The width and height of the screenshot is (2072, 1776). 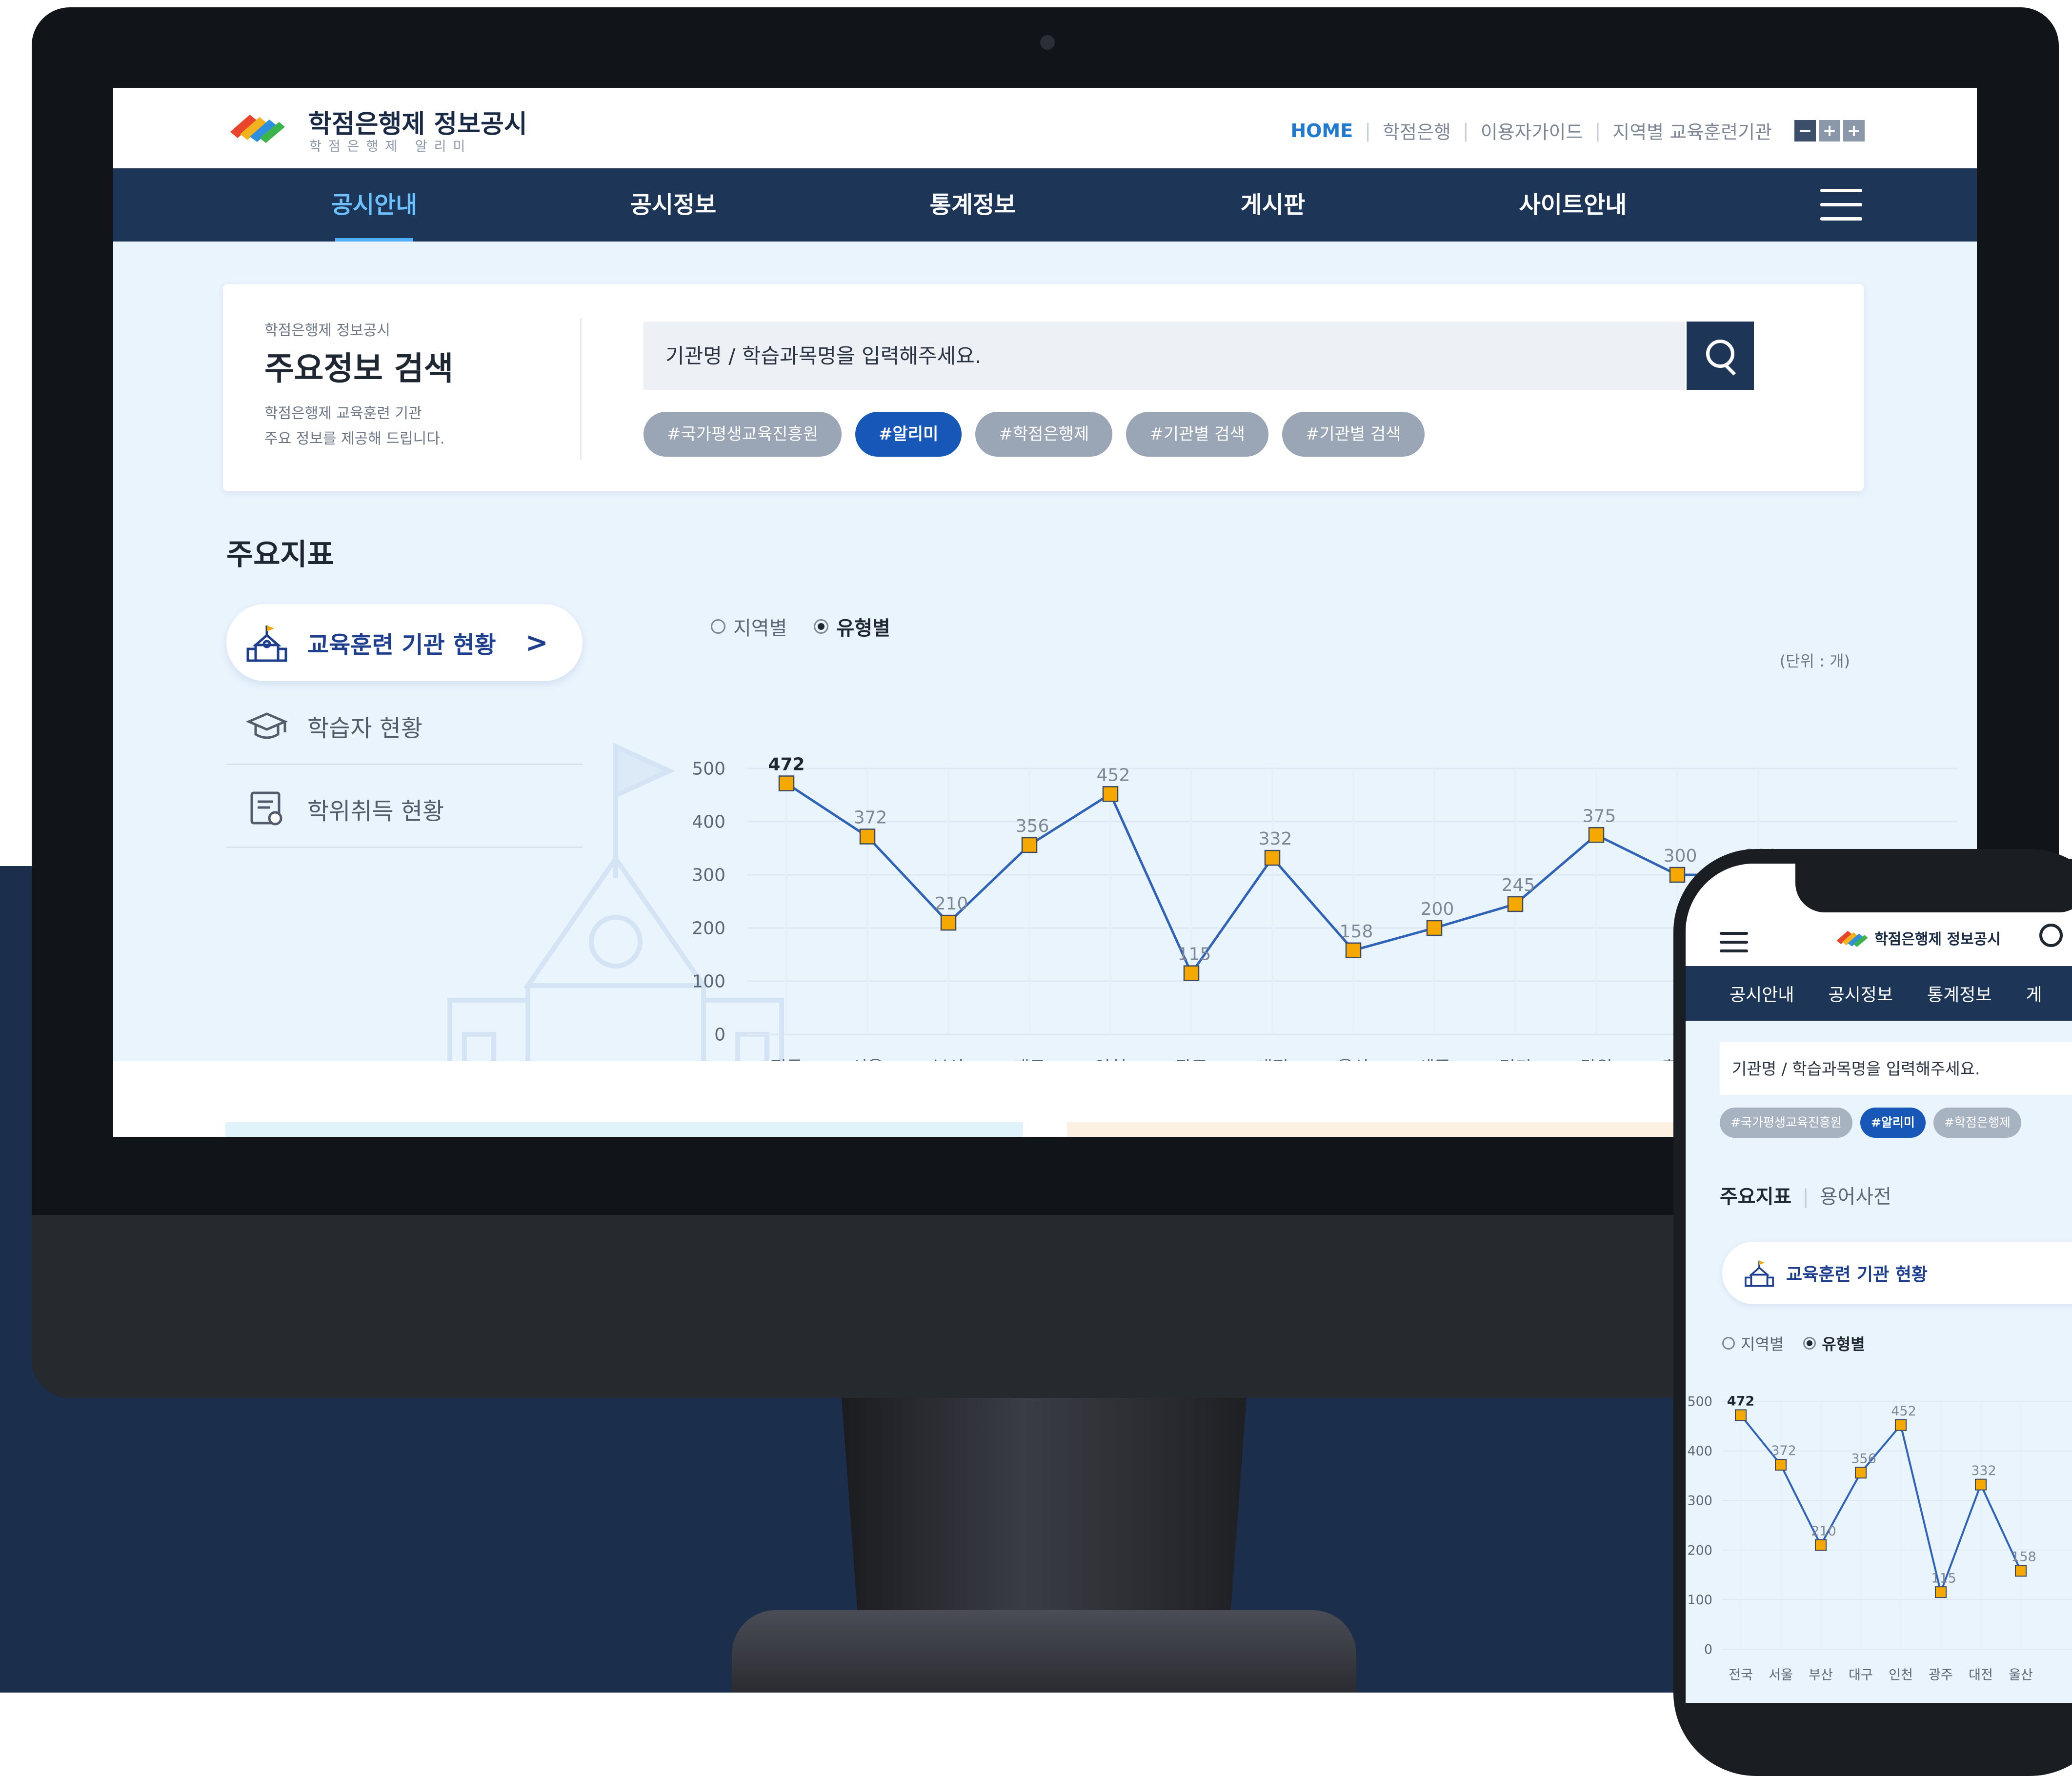 I want to click on data-label: 115, so click(x=1943, y=1578).